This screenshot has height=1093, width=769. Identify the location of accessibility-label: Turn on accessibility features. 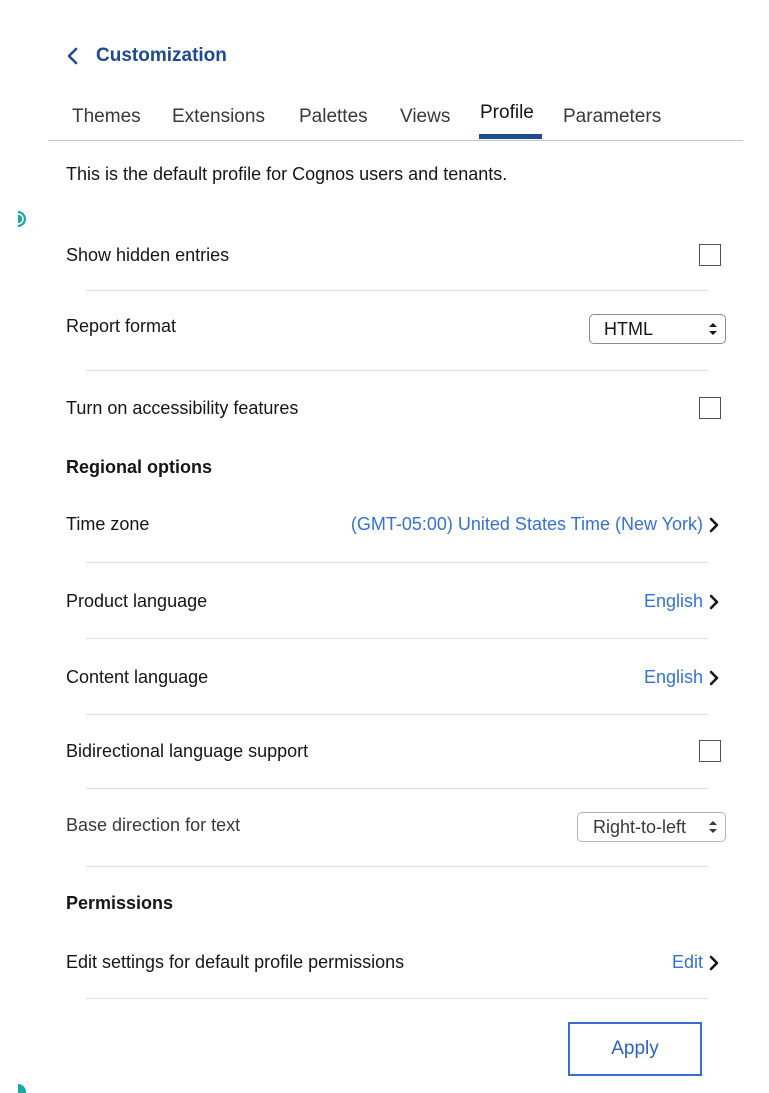
(182, 408).